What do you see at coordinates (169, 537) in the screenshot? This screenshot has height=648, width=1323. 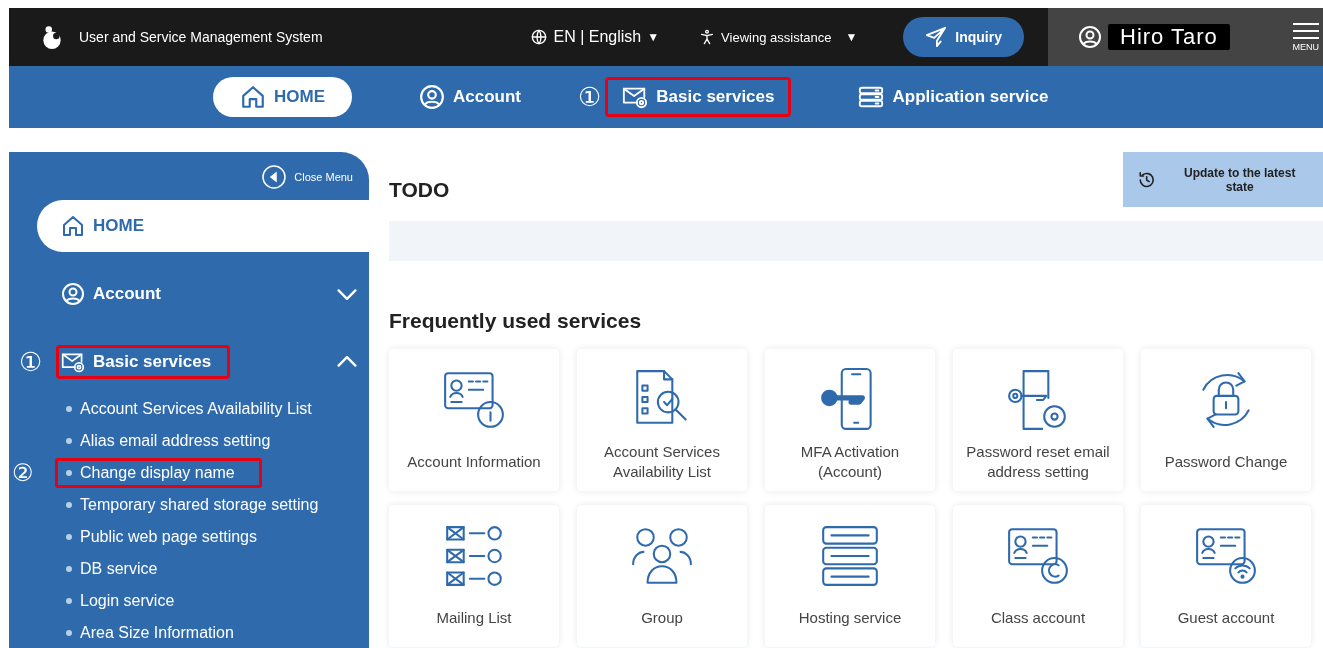 I see `submenu-item: Public web page settings` at bounding box center [169, 537].